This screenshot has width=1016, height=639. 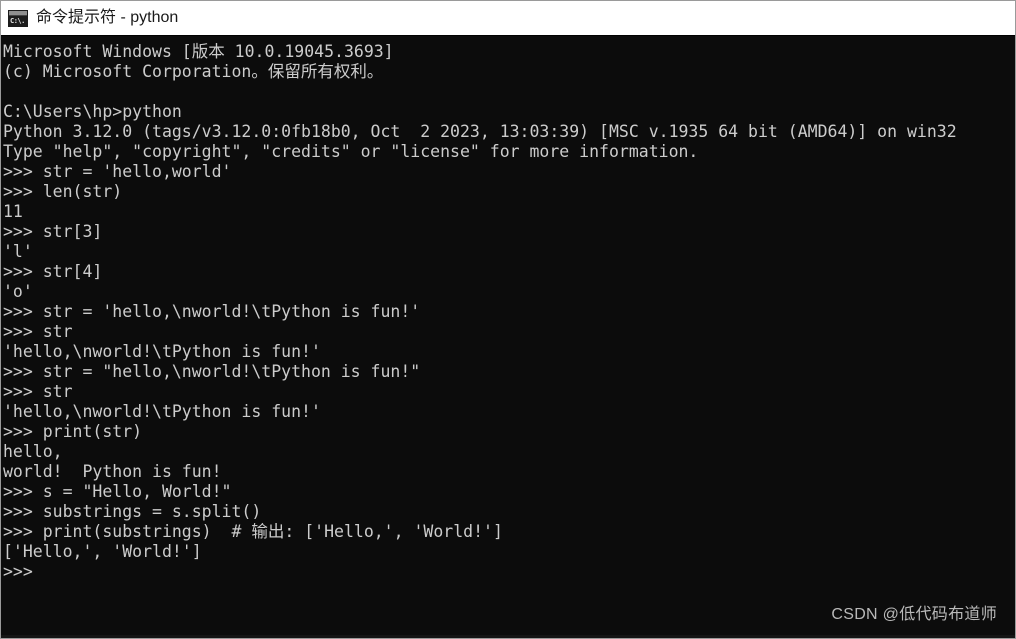 What do you see at coordinates (18, 251) in the screenshot?
I see `console-line: 'l'` at bounding box center [18, 251].